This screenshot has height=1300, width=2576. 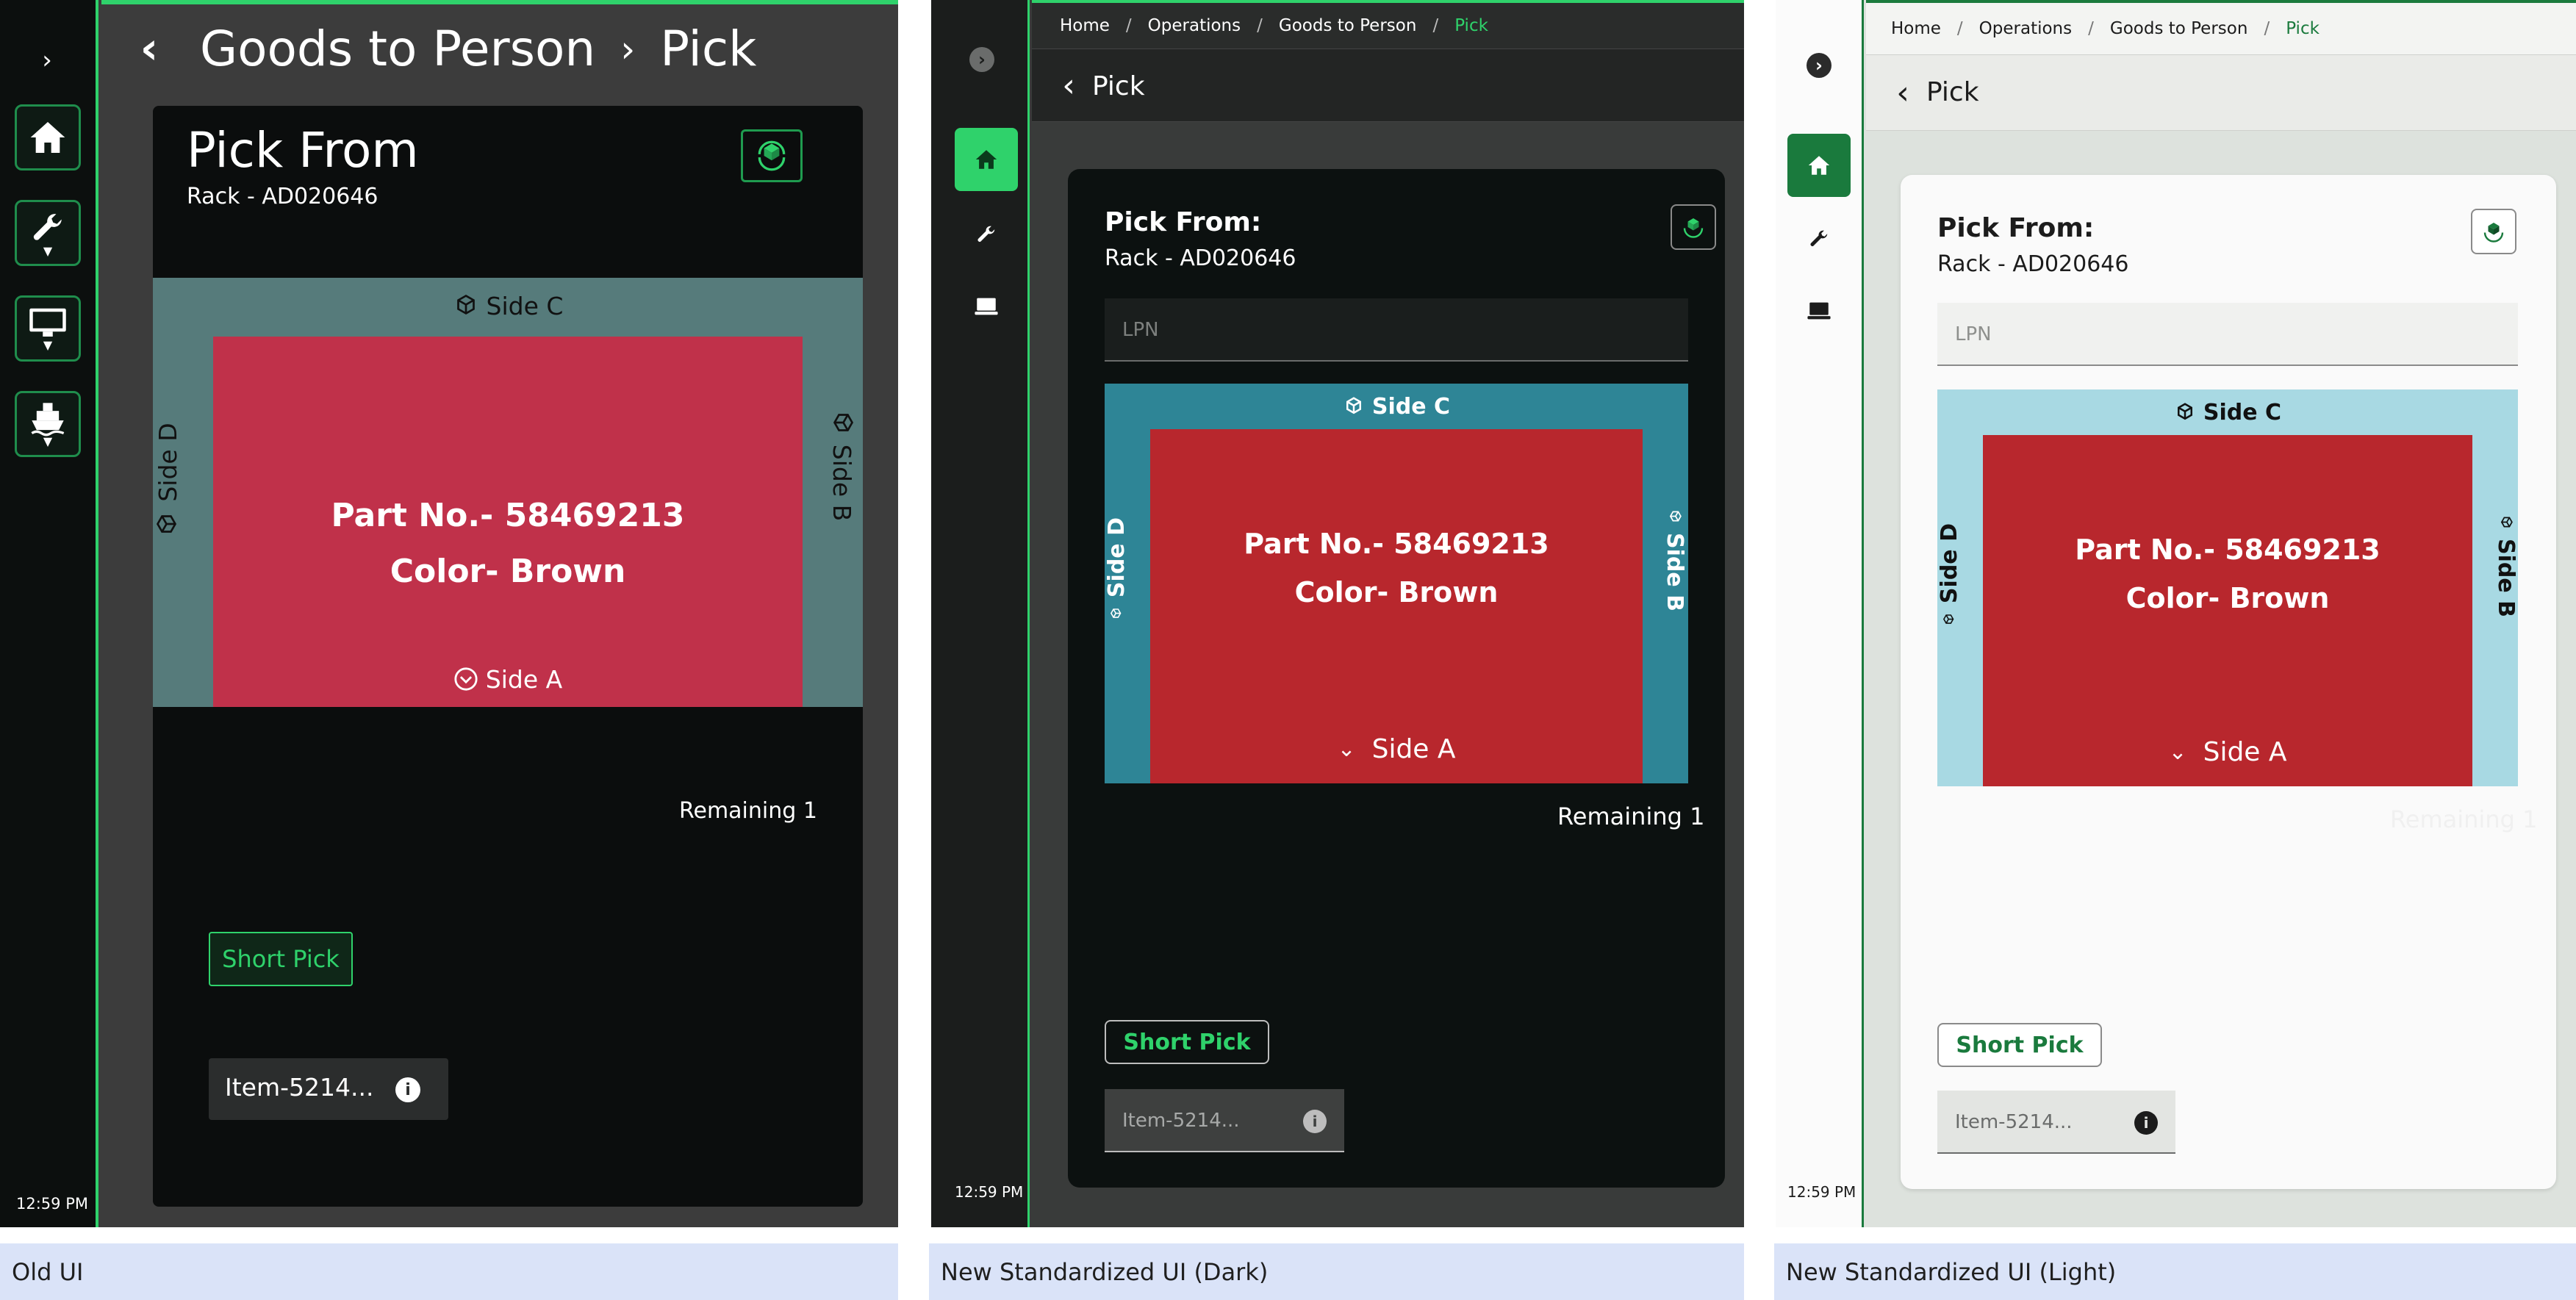 I want to click on side-a-label: Side A, so click(x=508, y=679).